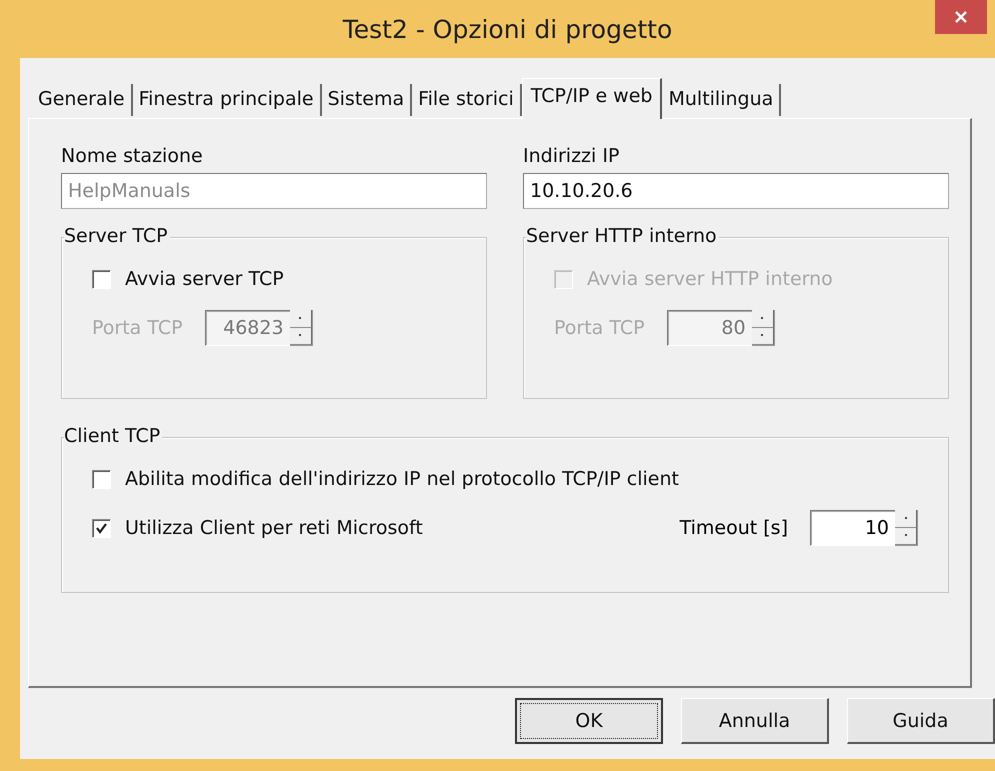 This screenshot has height=771, width=995. What do you see at coordinates (852, 528) in the screenshot?
I see `spin-field: 10` at bounding box center [852, 528].